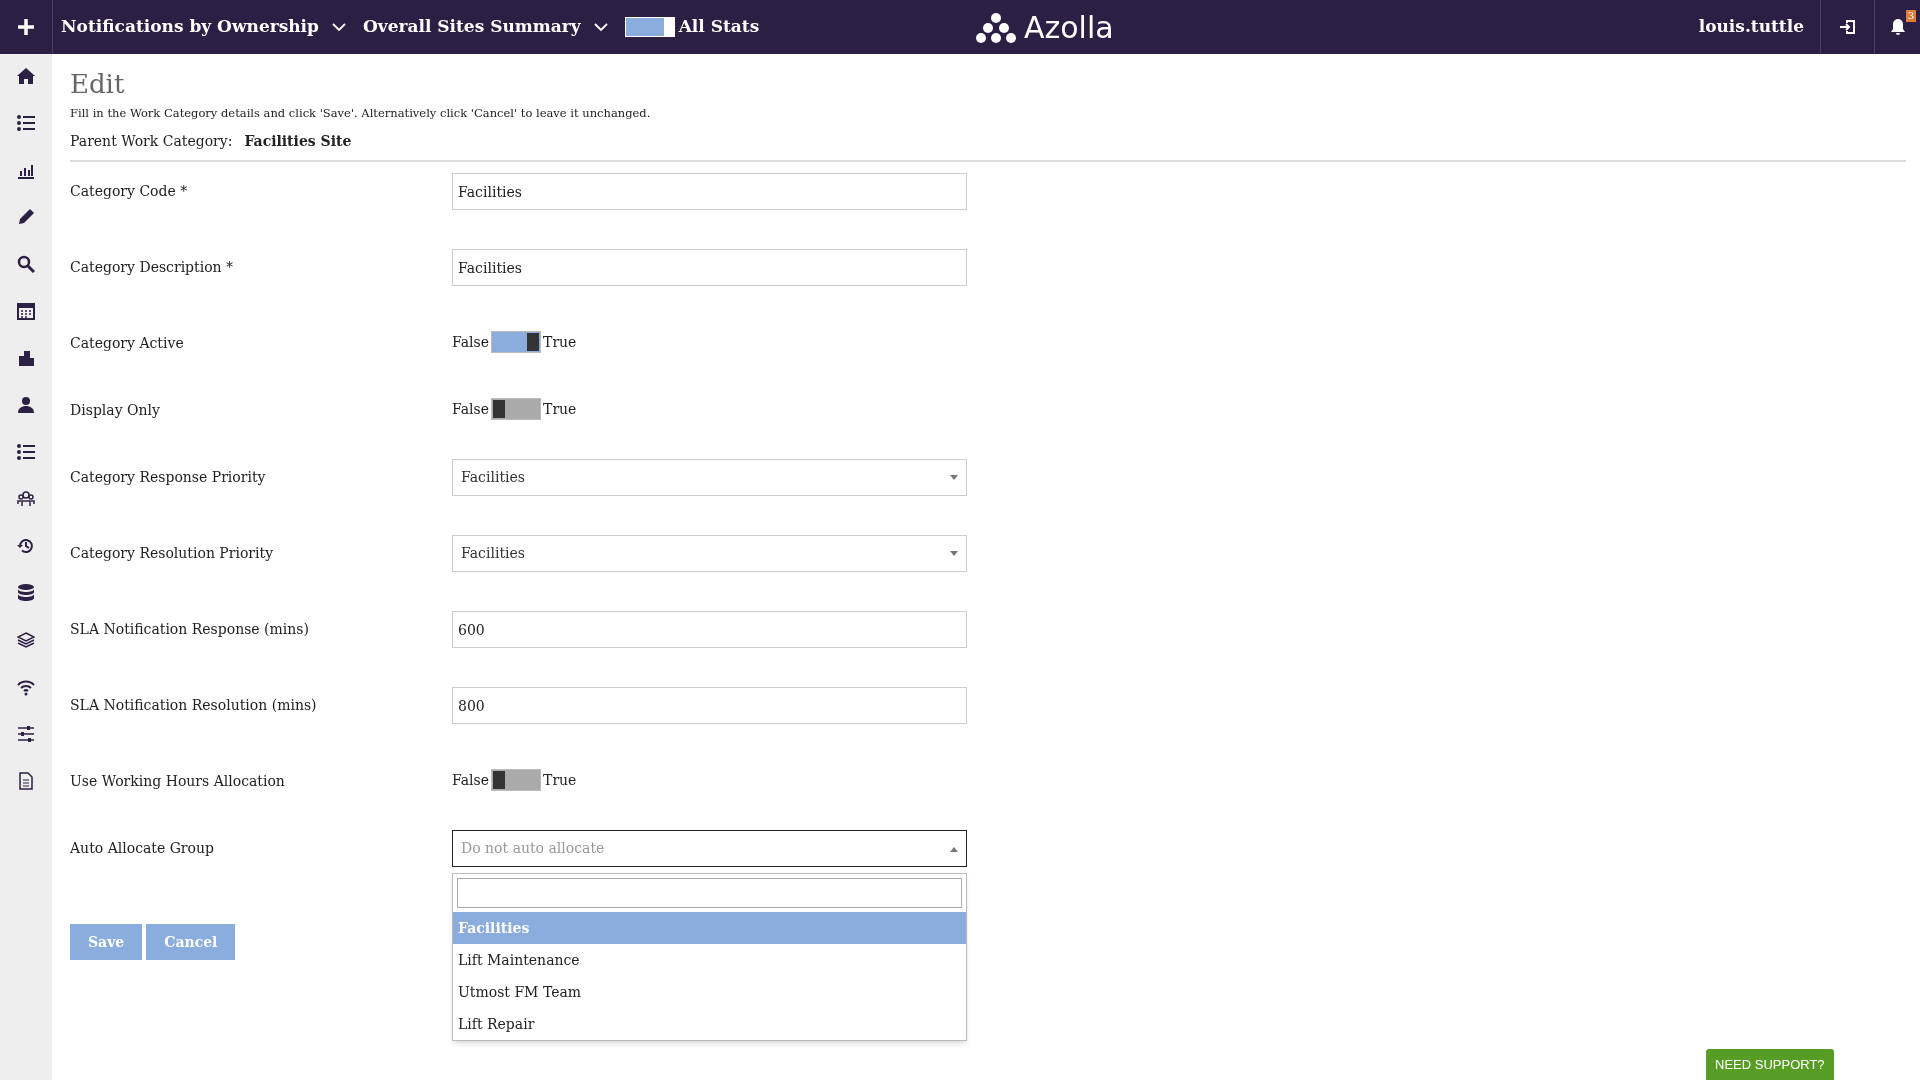  What do you see at coordinates (190, 629) in the screenshot?
I see `field-label: SLA Notification Response (mins)` at bounding box center [190, 629].